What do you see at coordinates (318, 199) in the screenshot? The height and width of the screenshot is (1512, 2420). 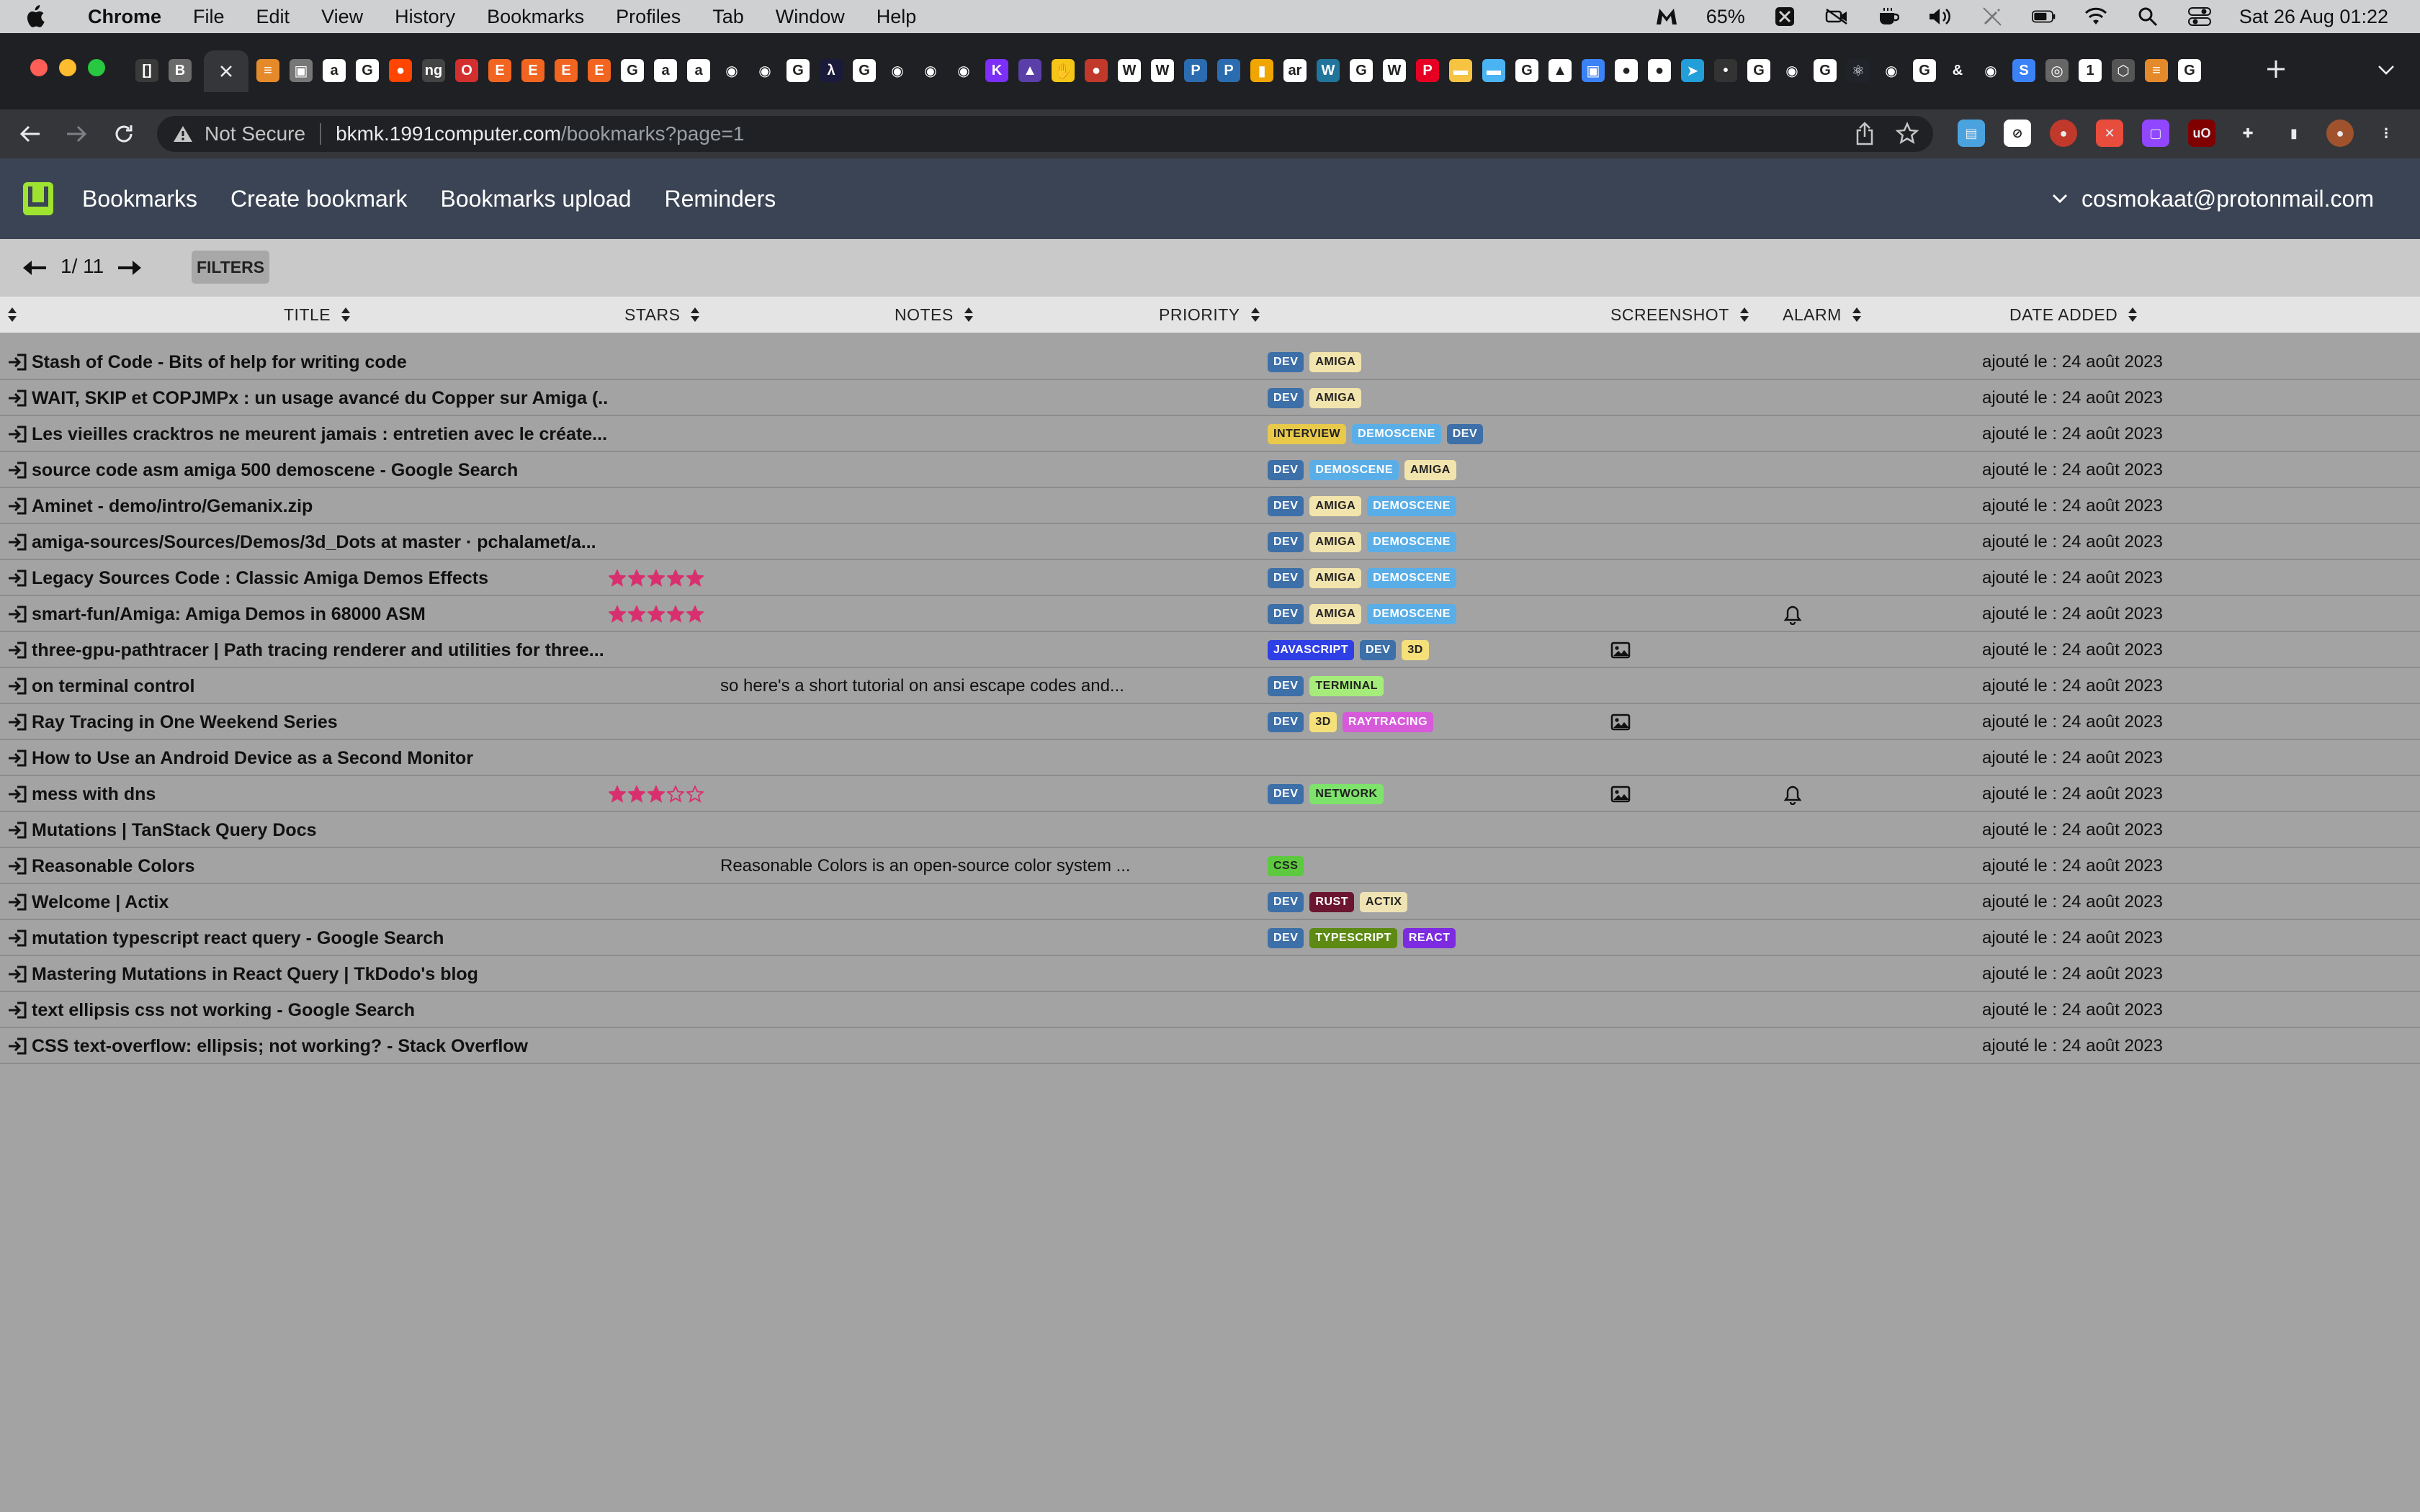 I see `nav-create-bookmark-link: Create bookmark` at bounding box center [318, 199].